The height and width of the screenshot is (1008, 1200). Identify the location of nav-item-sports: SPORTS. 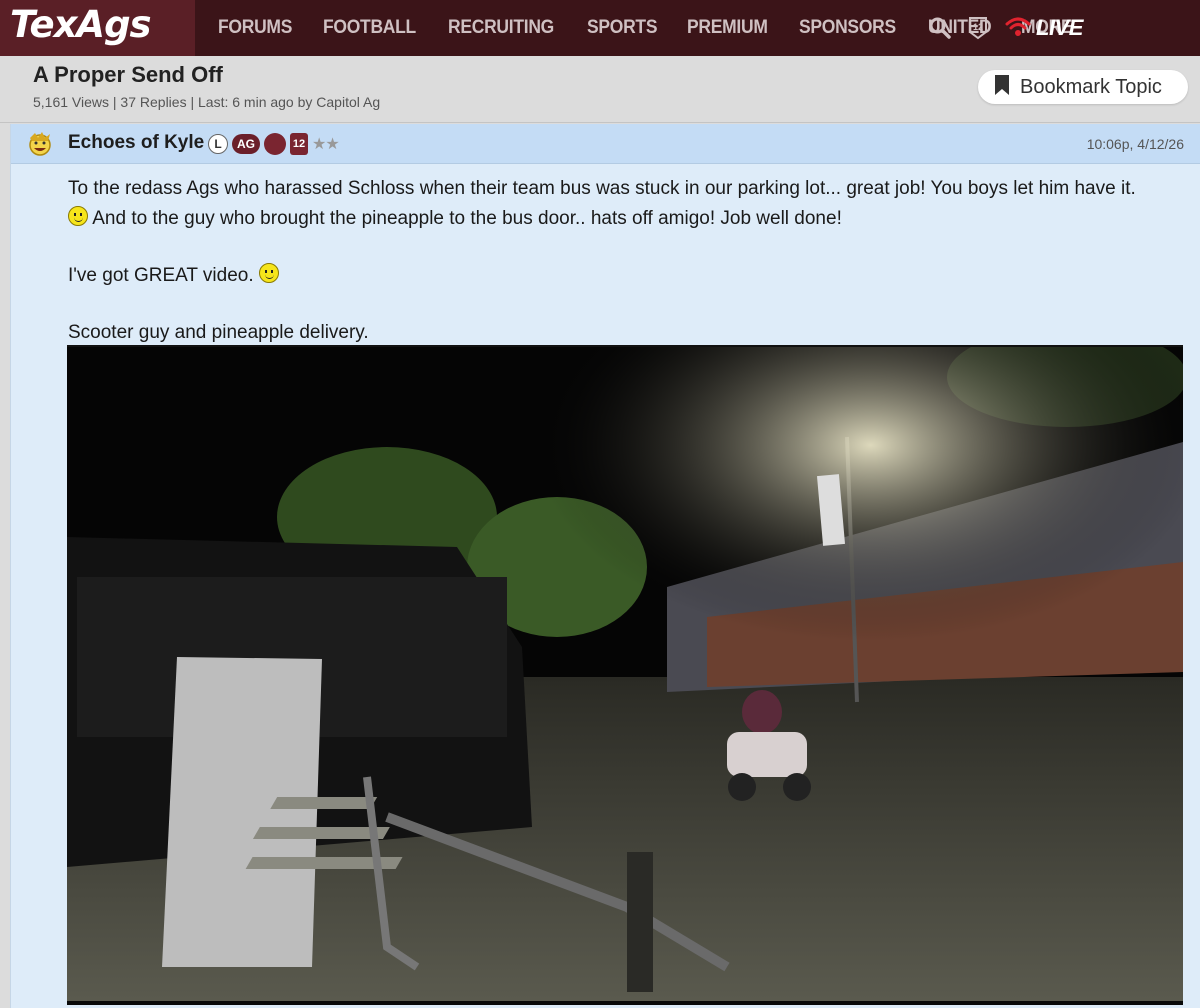
(622, 28).